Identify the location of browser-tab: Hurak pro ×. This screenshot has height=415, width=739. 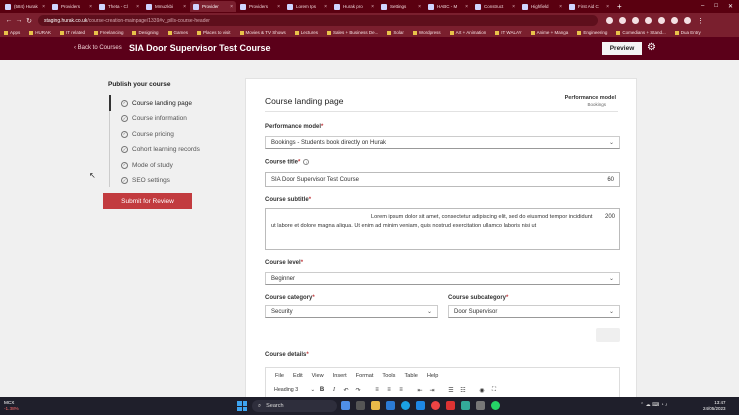
(354, 6).